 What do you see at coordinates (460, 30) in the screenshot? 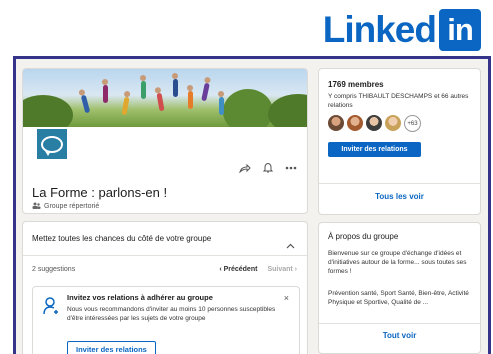
I see `logo-in-box: in` at bounding box center [460, 30].